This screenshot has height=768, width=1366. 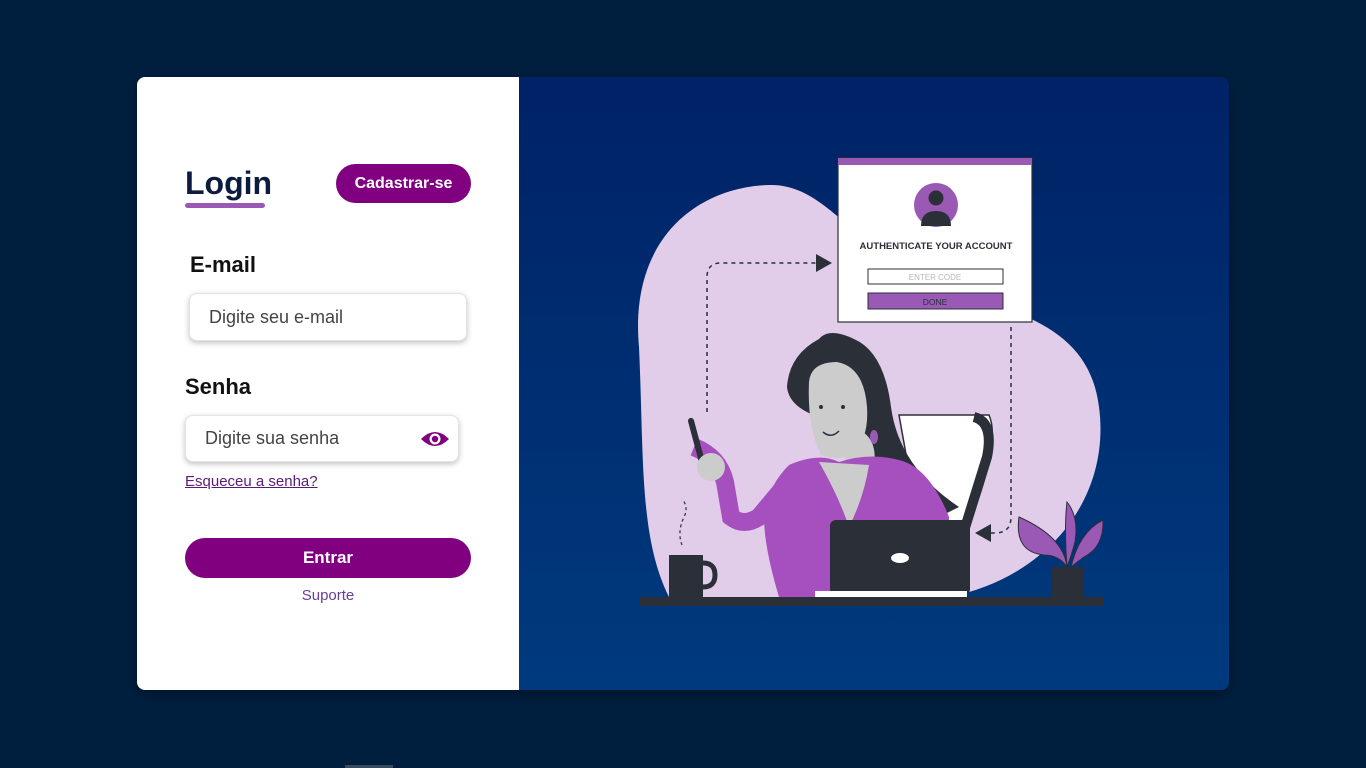 I want to click on password-field-wrapper, so click(x=322, y=438).